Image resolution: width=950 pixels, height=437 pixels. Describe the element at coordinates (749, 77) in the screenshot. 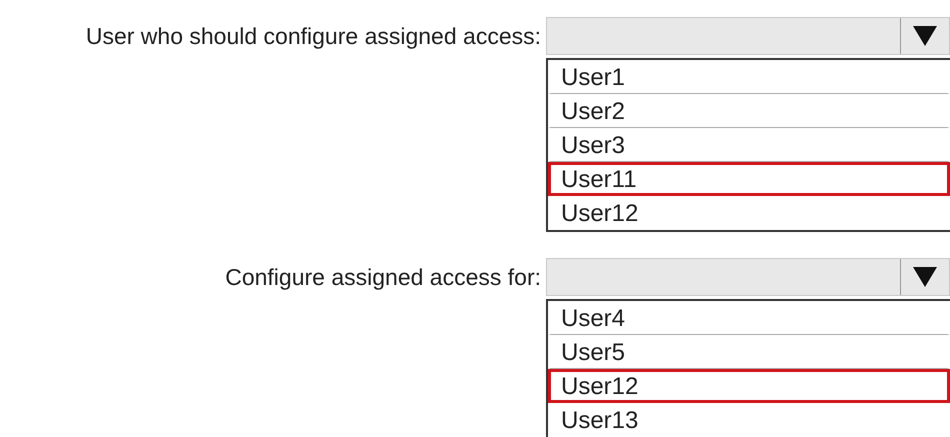

I see `dropdown-option: User1` at that location.